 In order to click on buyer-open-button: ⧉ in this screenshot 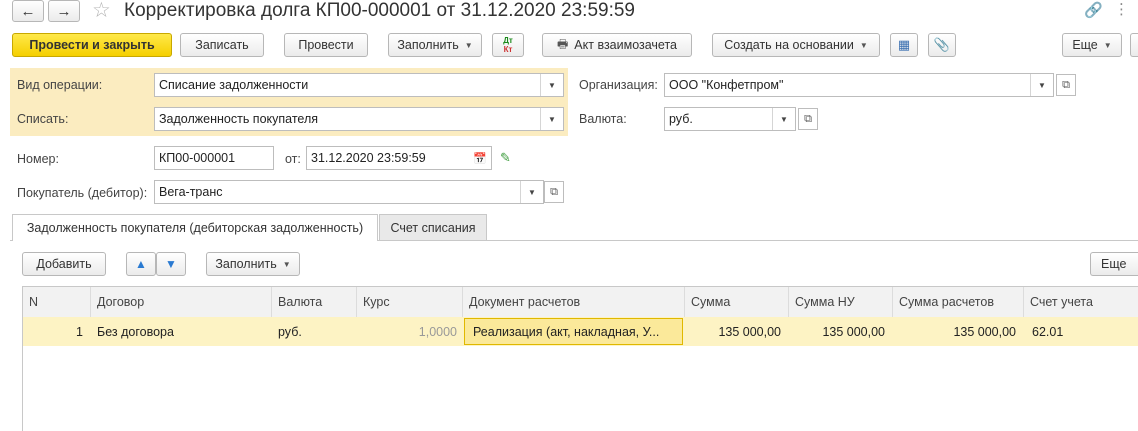, I will do `click(554, 192)`.